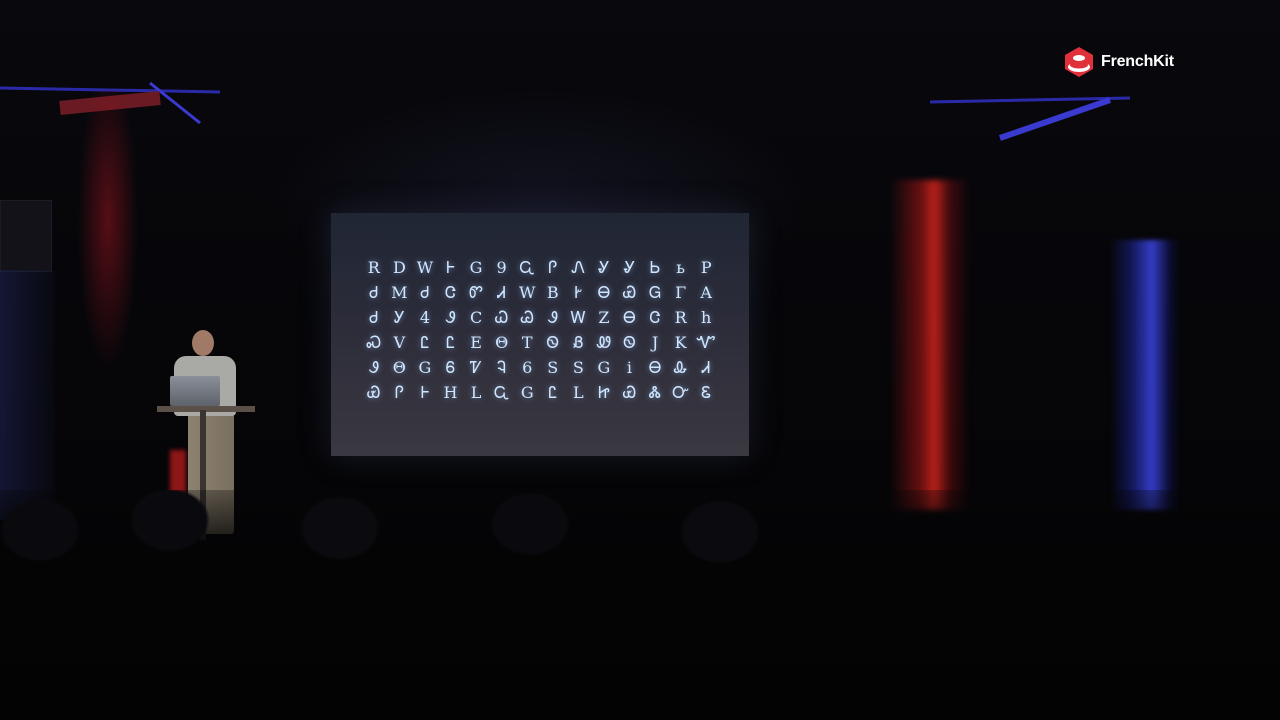  What do you see at coordinates (565, 111) in the screenshot?
I see `lighting-truss` at bounding box center [565, 111].